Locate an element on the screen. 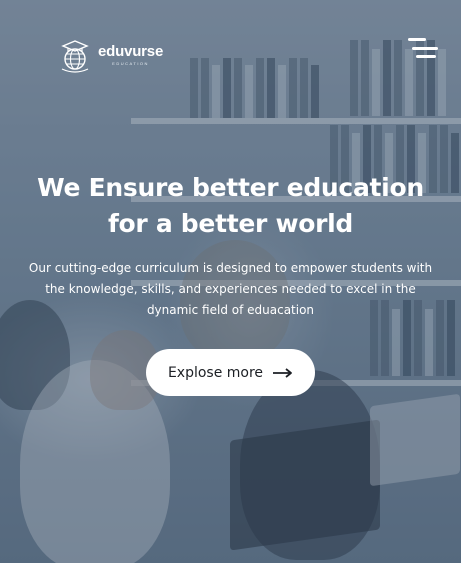 The width and height of the screenshot is (461, 563). brand-text: eduvurse EDUCATION is located at coordinates (130, 55).